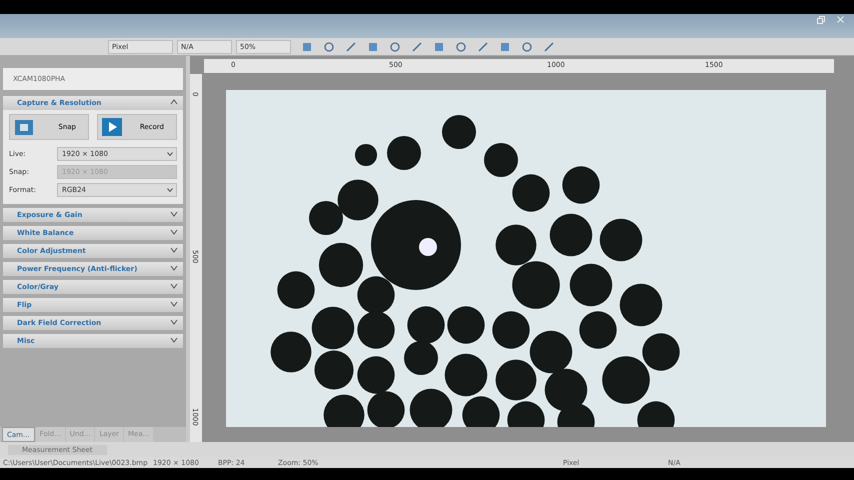 Image resolution: width=854 pixels, height=480 pixels. I want to click on restore-icon, so click(821, 20).